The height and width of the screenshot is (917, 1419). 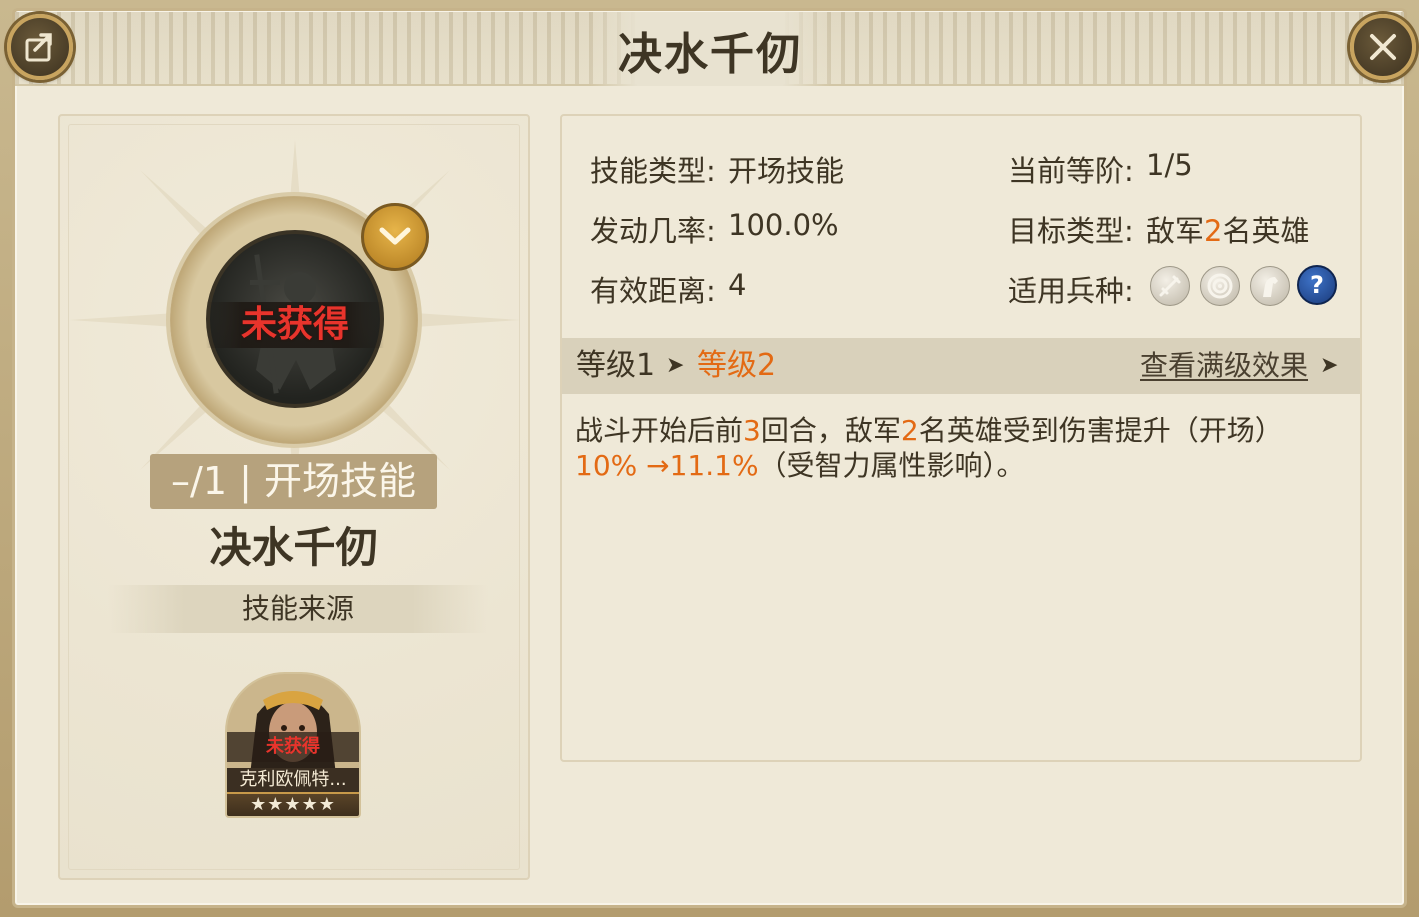 I want to click on current-rank-value: 1/5, so click(x=1169, y=165).